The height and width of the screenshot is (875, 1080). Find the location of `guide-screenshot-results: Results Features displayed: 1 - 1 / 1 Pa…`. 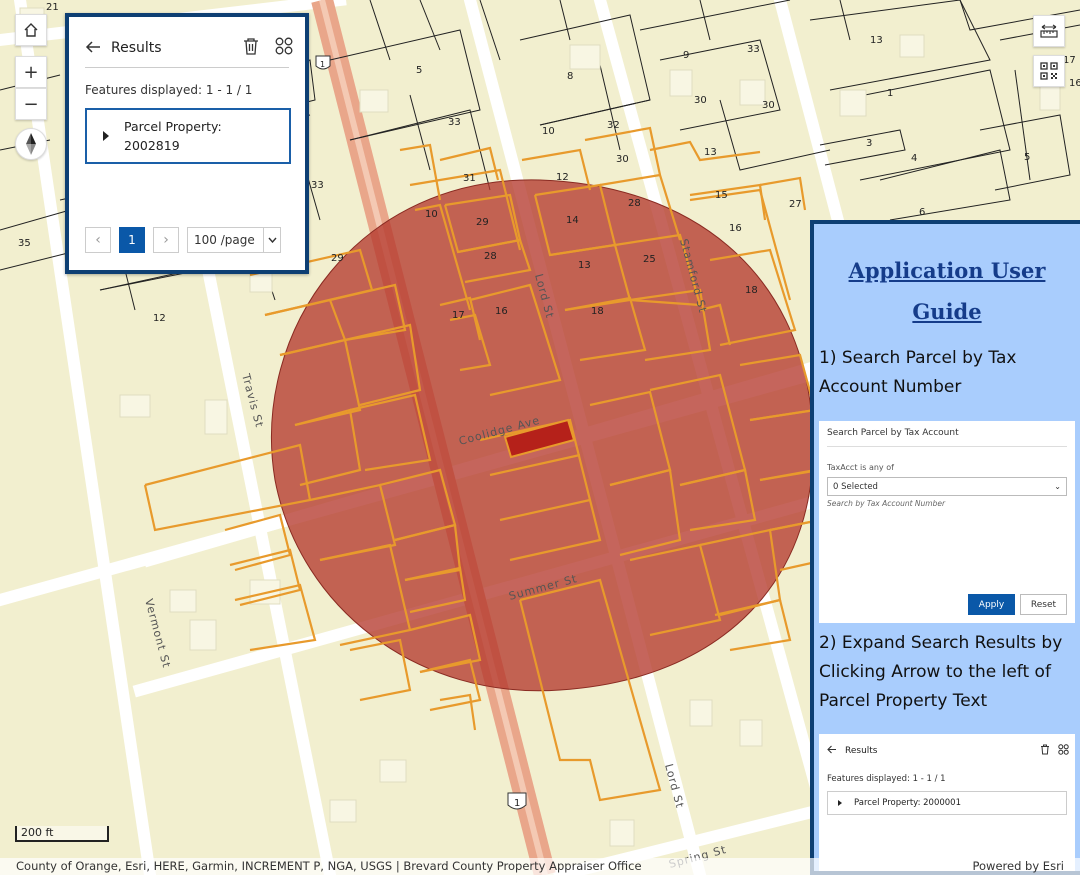

guide-screenshot-results: Results Features displayed: 1 - 1 / 1 Pa… is located at coordinates (947, 802).